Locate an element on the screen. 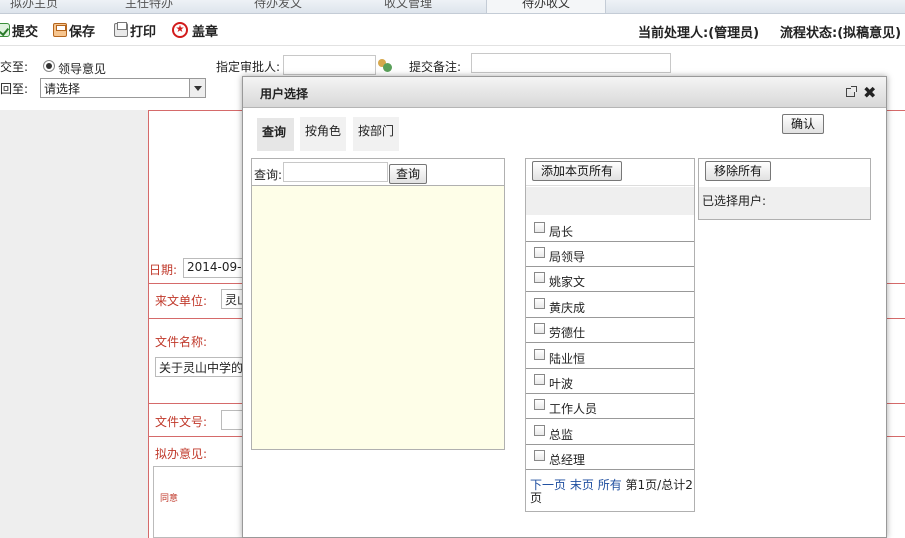 The width and height of the screenshot is (905, 538). seal-button: ★ 盖章 is located at coordinates (195, 30).